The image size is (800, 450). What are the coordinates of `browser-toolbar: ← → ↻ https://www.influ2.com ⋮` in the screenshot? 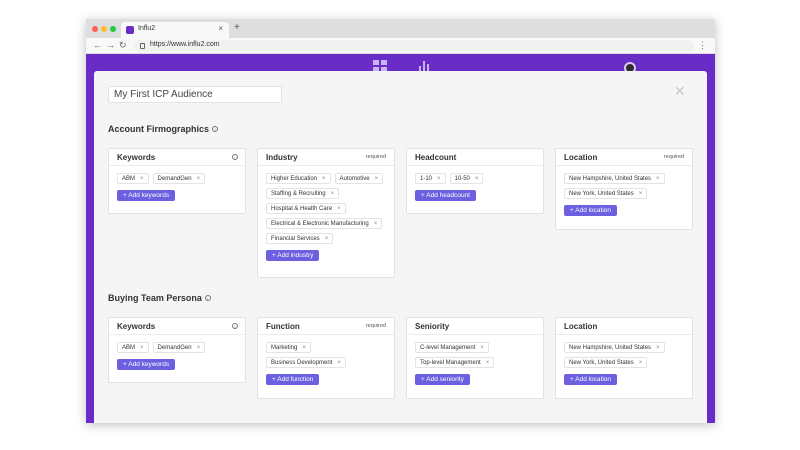 It's located at (400, 46).